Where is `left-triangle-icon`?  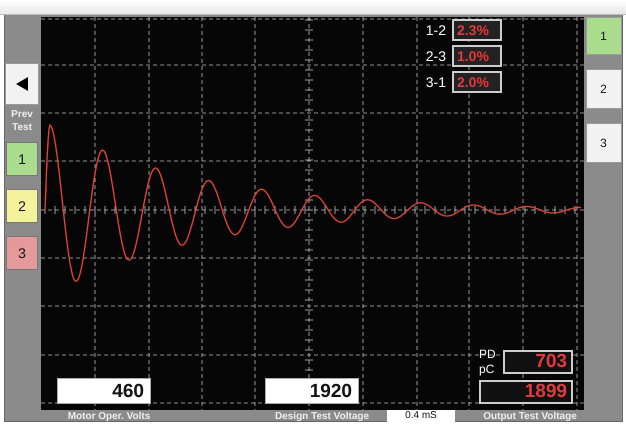
left-triangle-icon is located at coordinates (22, 84).